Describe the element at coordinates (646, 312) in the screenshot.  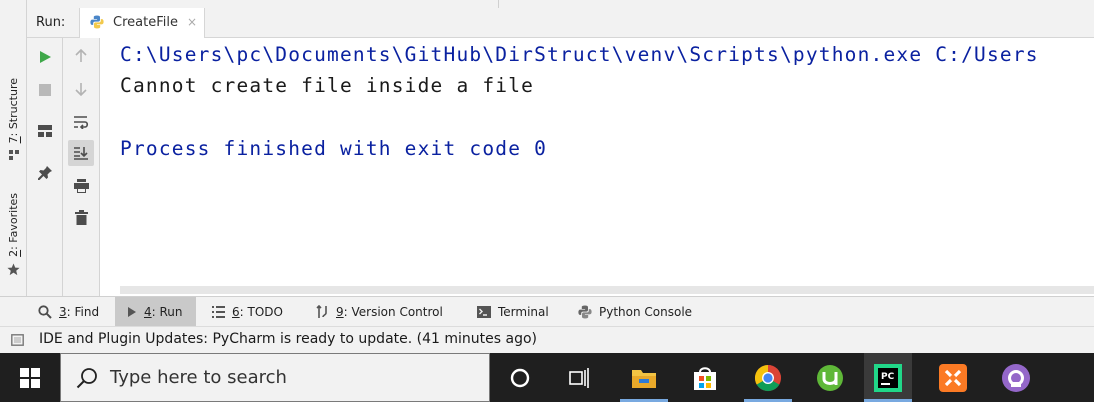
I see `python-console-tab-label: Python Console` at that location.